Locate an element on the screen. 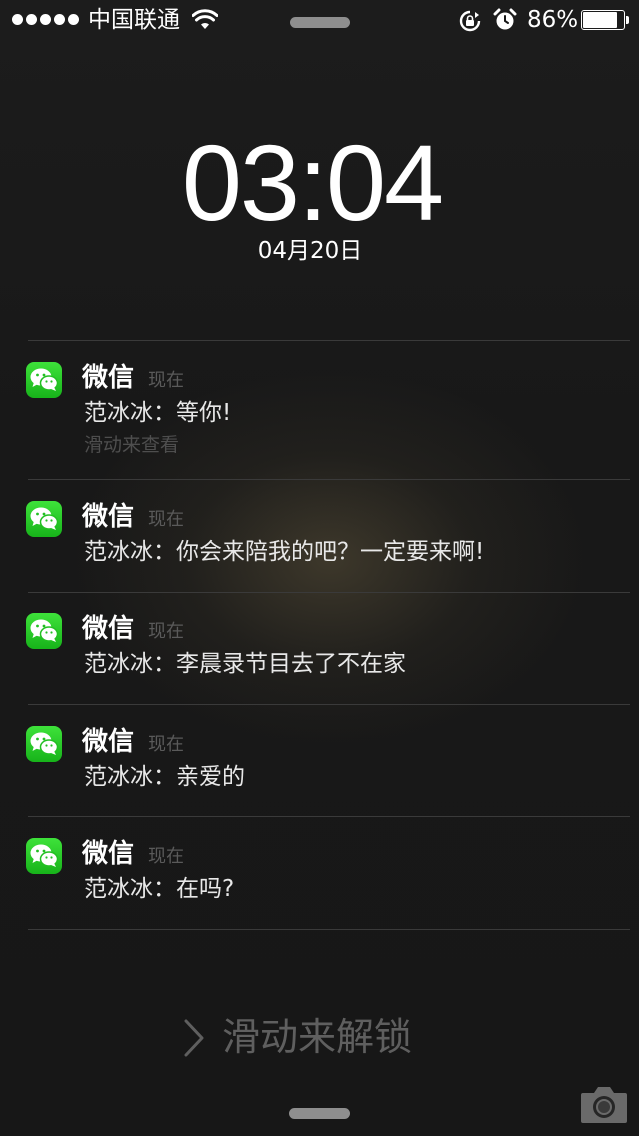 The height and width of the screenshot is (1136, 639). wifi-icon is located at coordinates (205, 19).